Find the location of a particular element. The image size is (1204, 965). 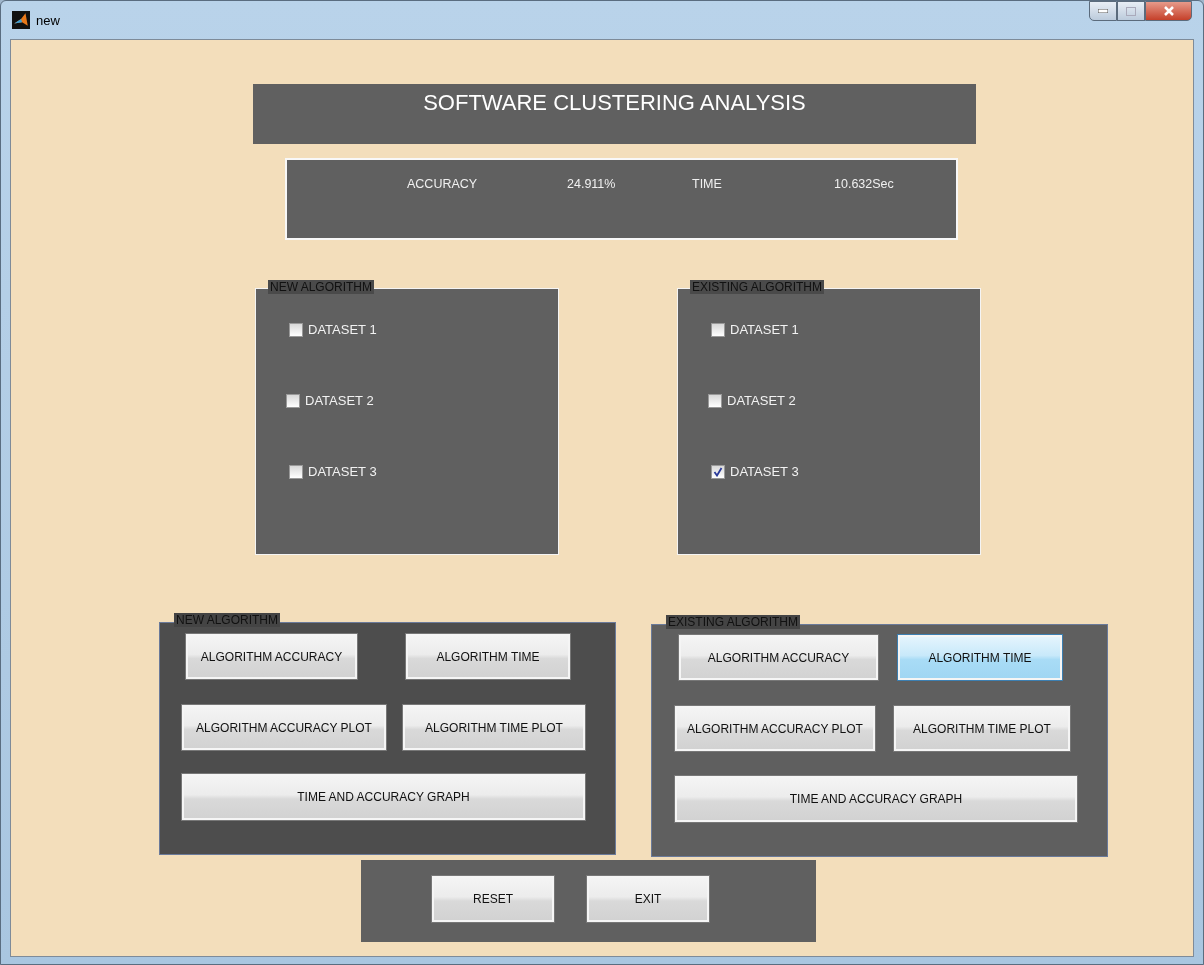

reset-button: RESET is located at coordinates (493, 899).